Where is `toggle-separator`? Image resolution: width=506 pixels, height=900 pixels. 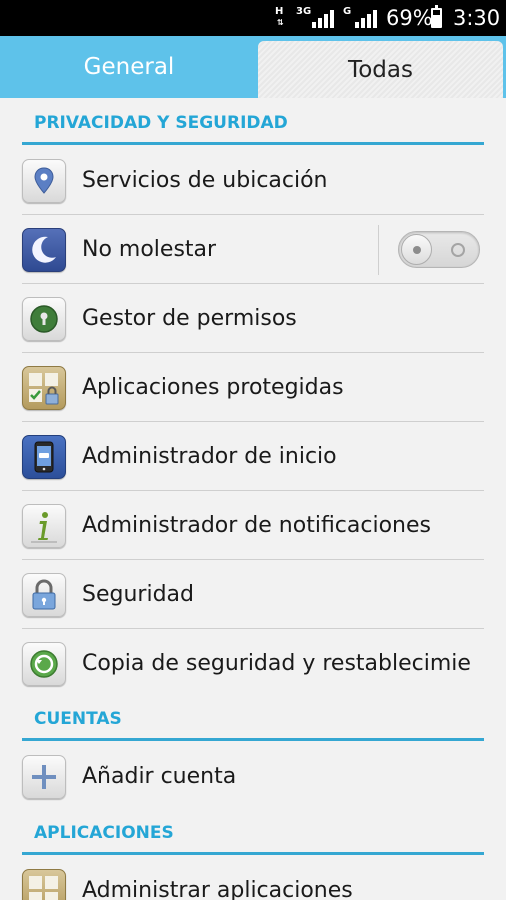
toggle-separator is located at coordinates (378, 250).